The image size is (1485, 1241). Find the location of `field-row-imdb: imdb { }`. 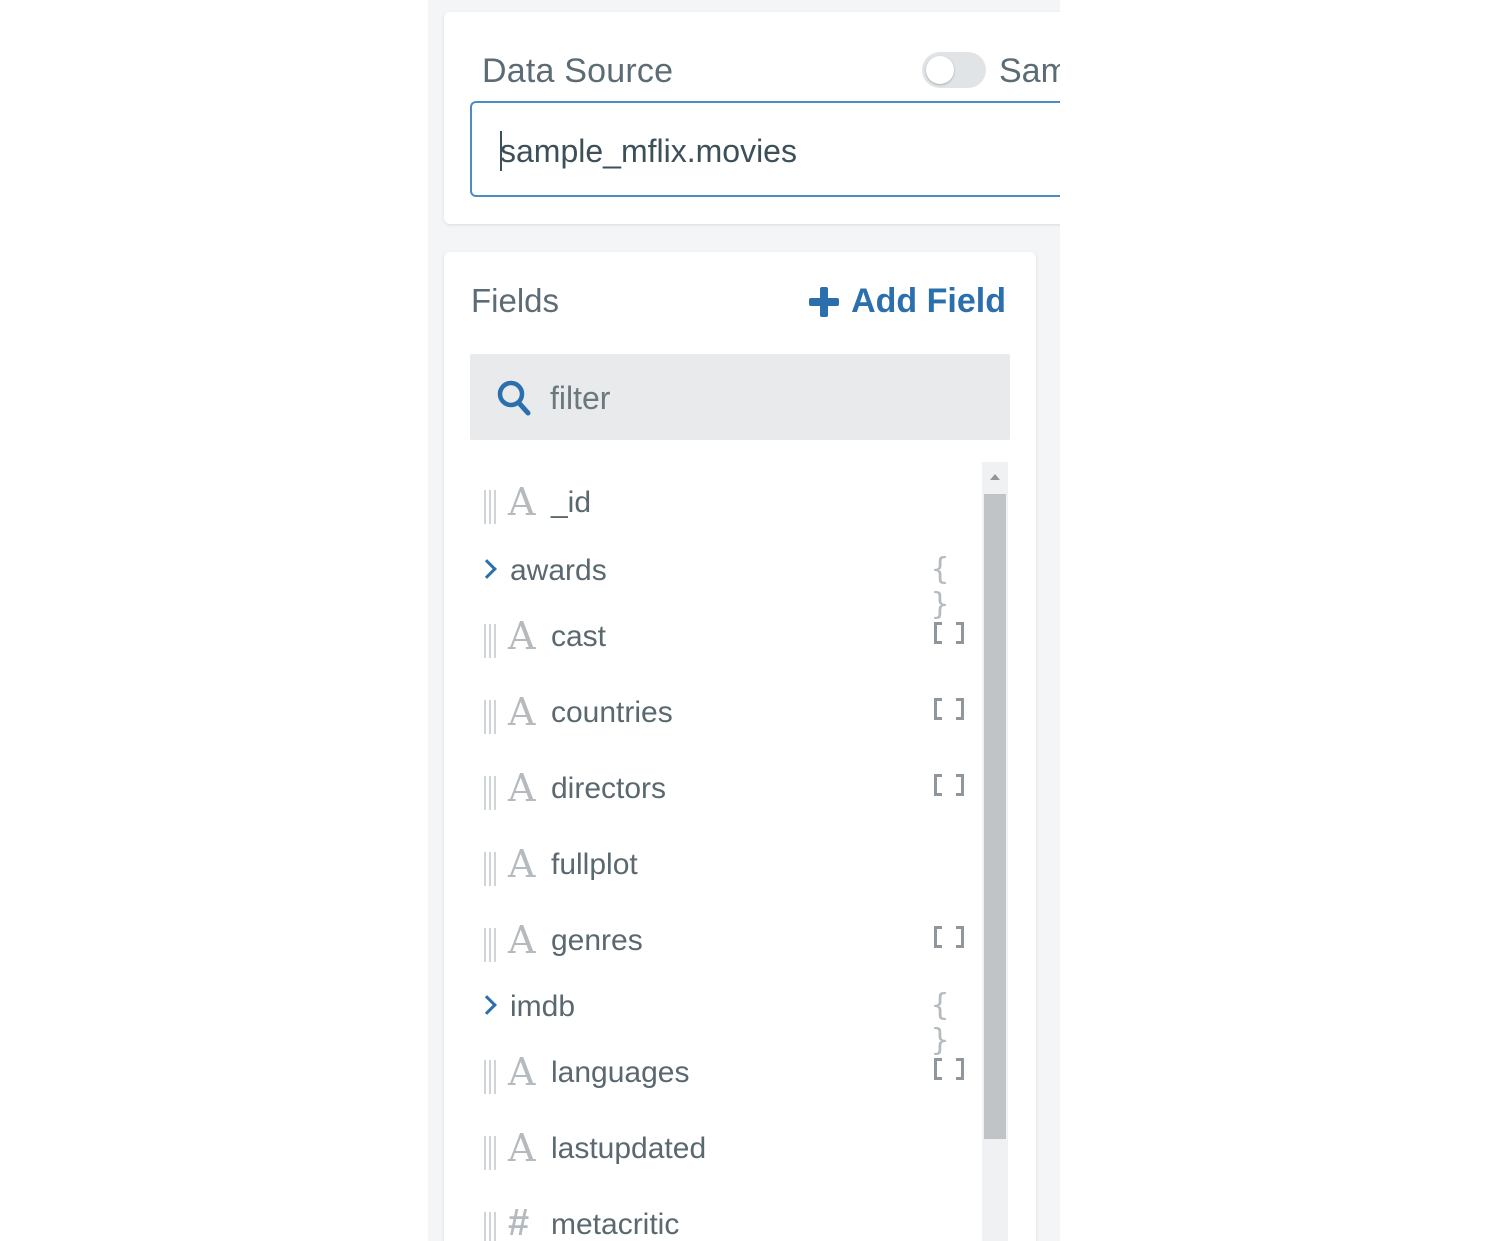

field-row-imdb: imdb { } is located at coordinates (709, 1022).